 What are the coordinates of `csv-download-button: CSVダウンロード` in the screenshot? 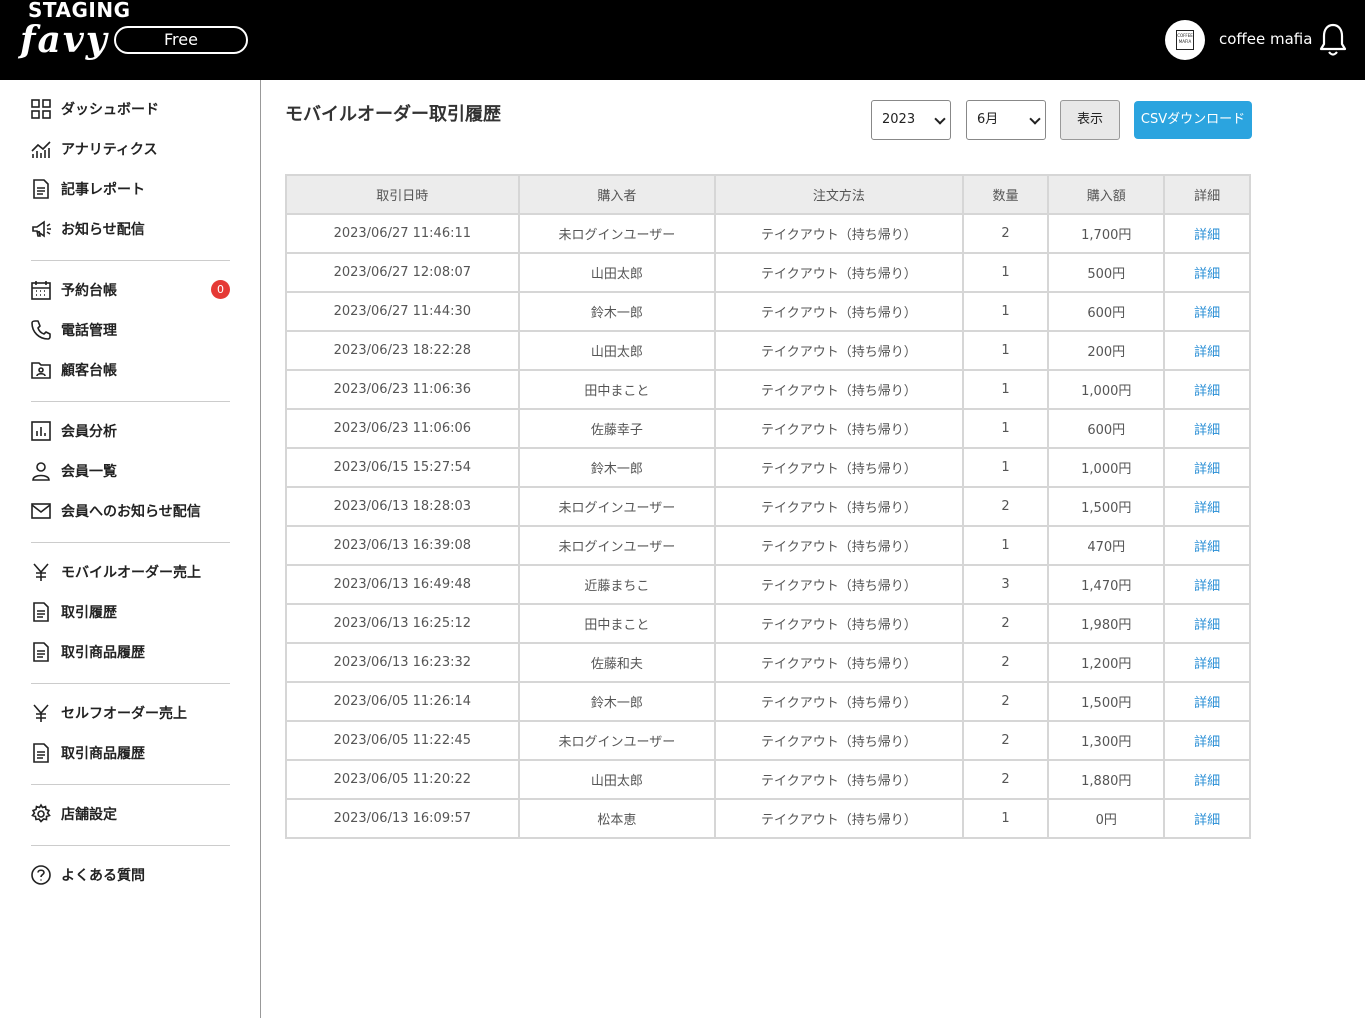 It's located at (1193, 120).